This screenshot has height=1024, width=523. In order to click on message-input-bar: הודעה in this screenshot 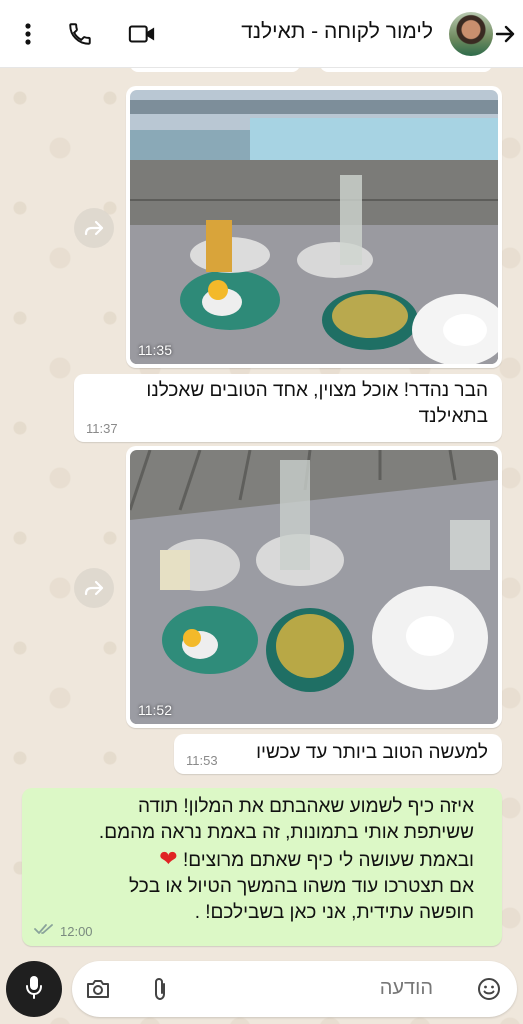, I will do `click(294, 989)`.